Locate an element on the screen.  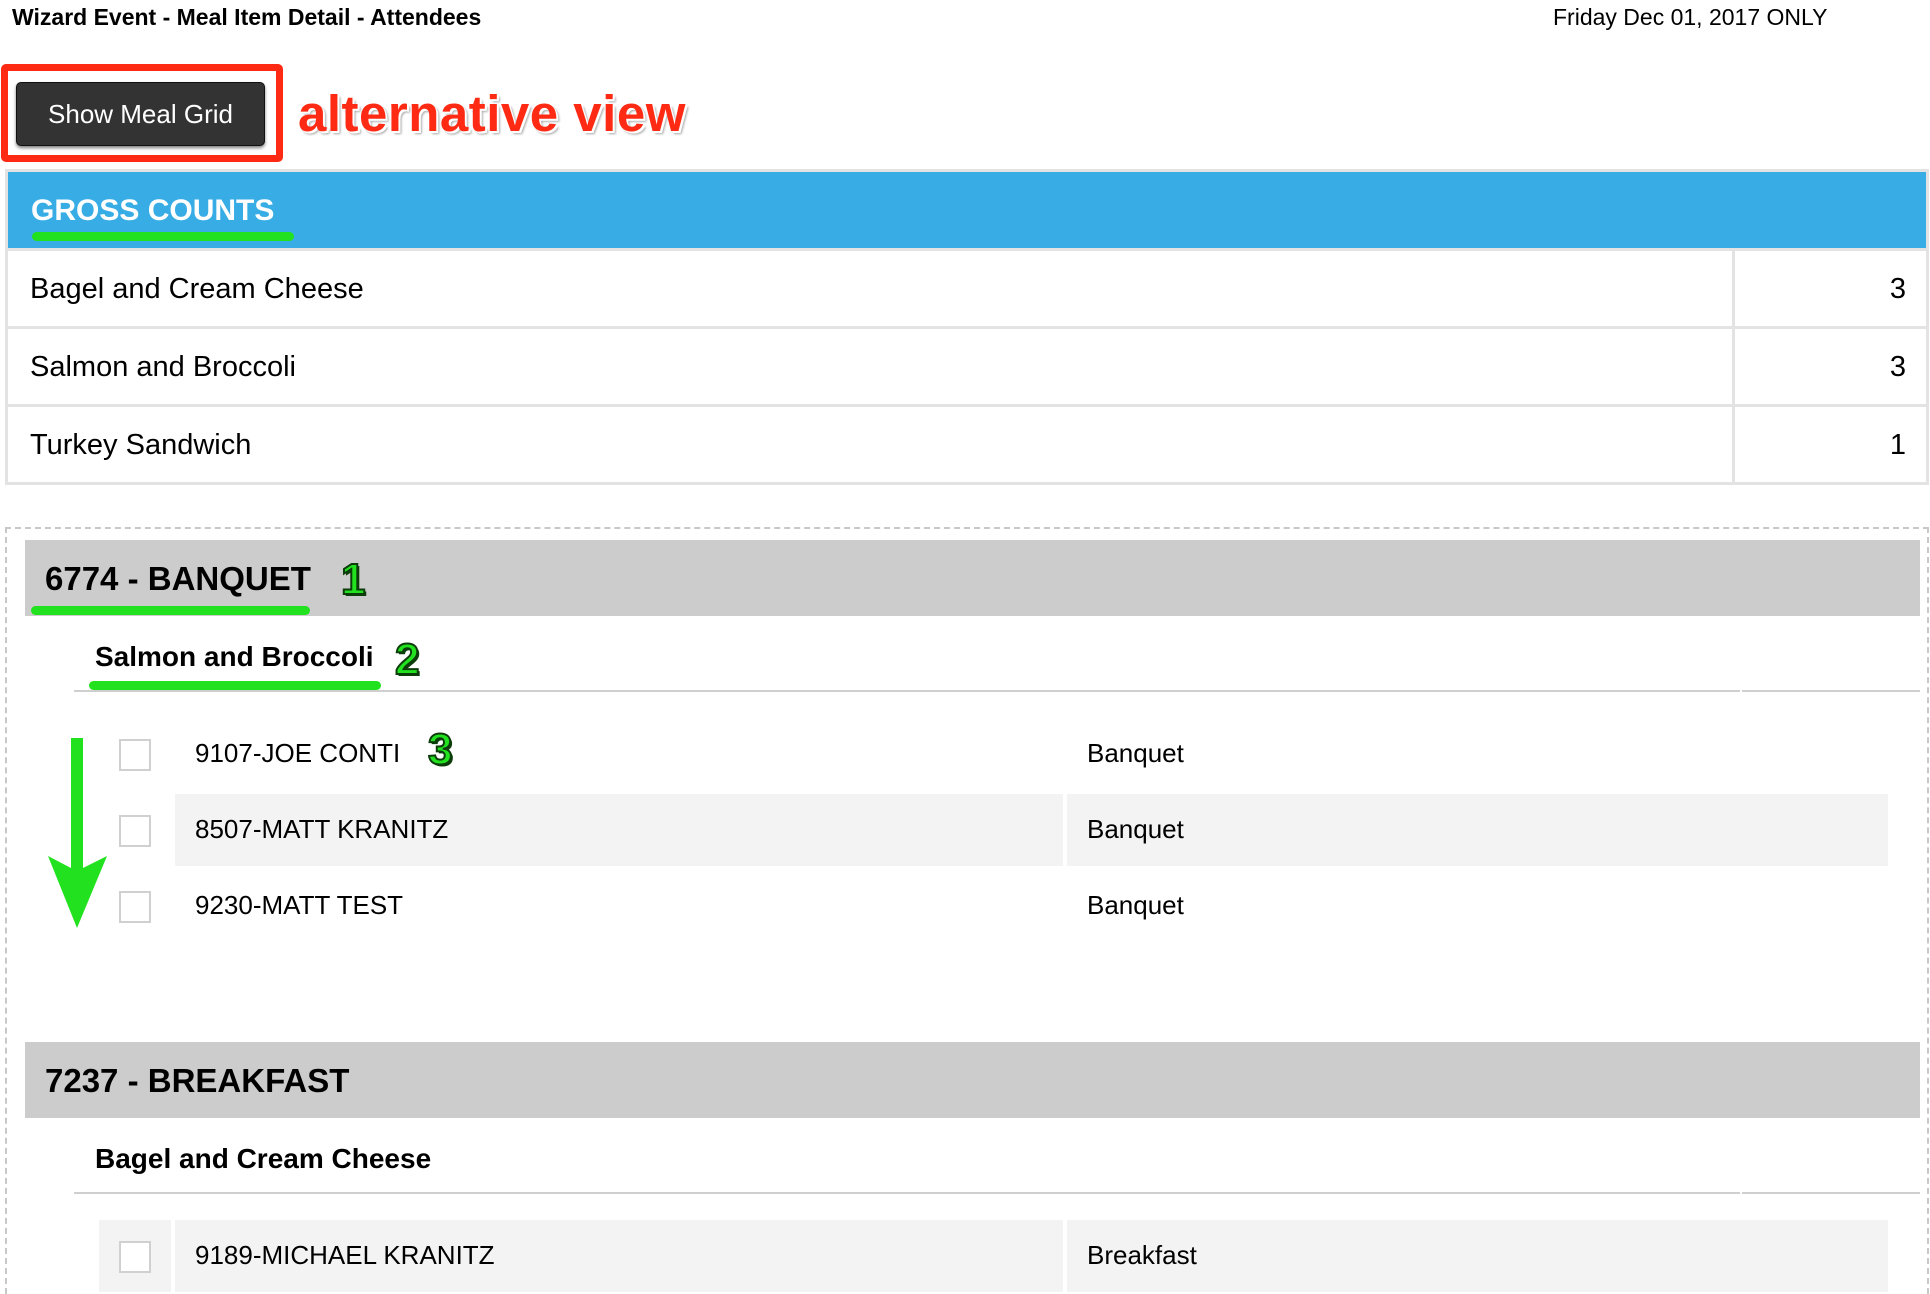
step-badge: 2 is located at coordinates (407, 659).